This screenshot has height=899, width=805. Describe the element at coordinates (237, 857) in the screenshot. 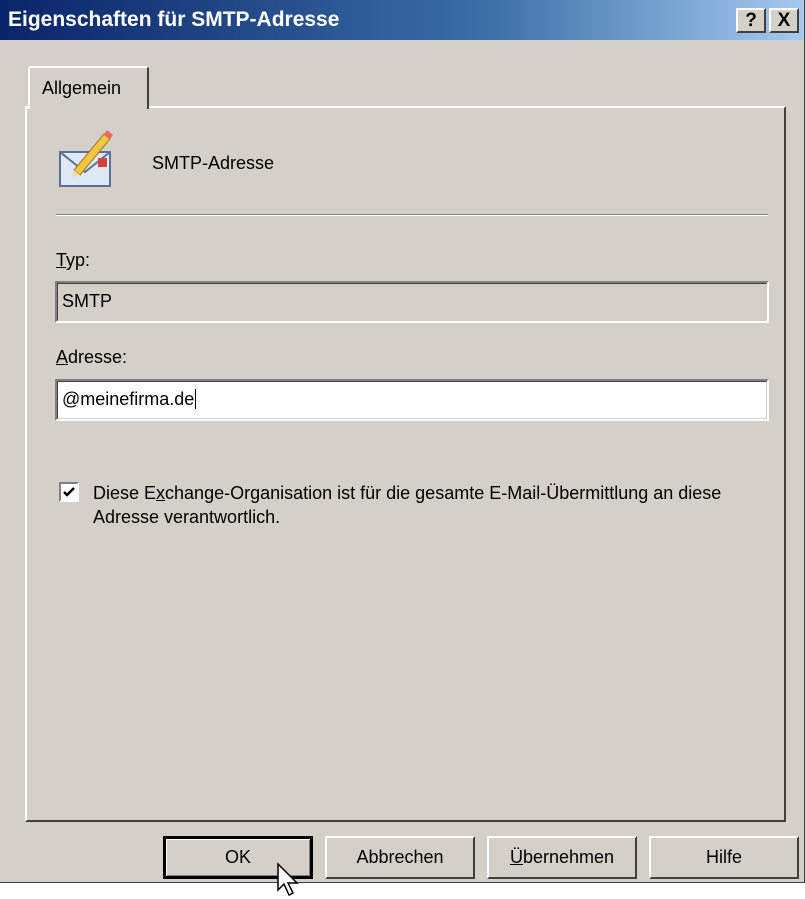

I see `ok-button-label: OK` at that location.